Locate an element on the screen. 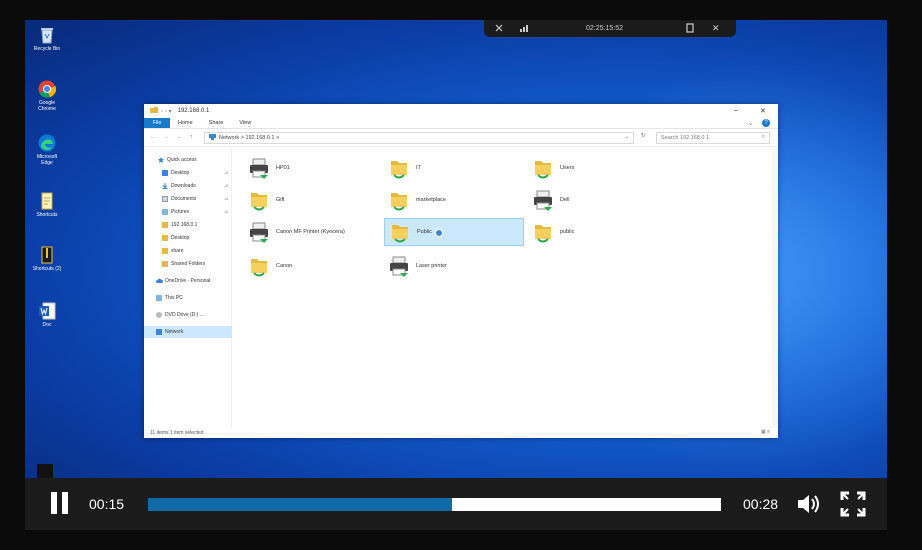 The width and height of the screenshot is (922, 550). close-button: ✕ is located at coordinates (763, 111).